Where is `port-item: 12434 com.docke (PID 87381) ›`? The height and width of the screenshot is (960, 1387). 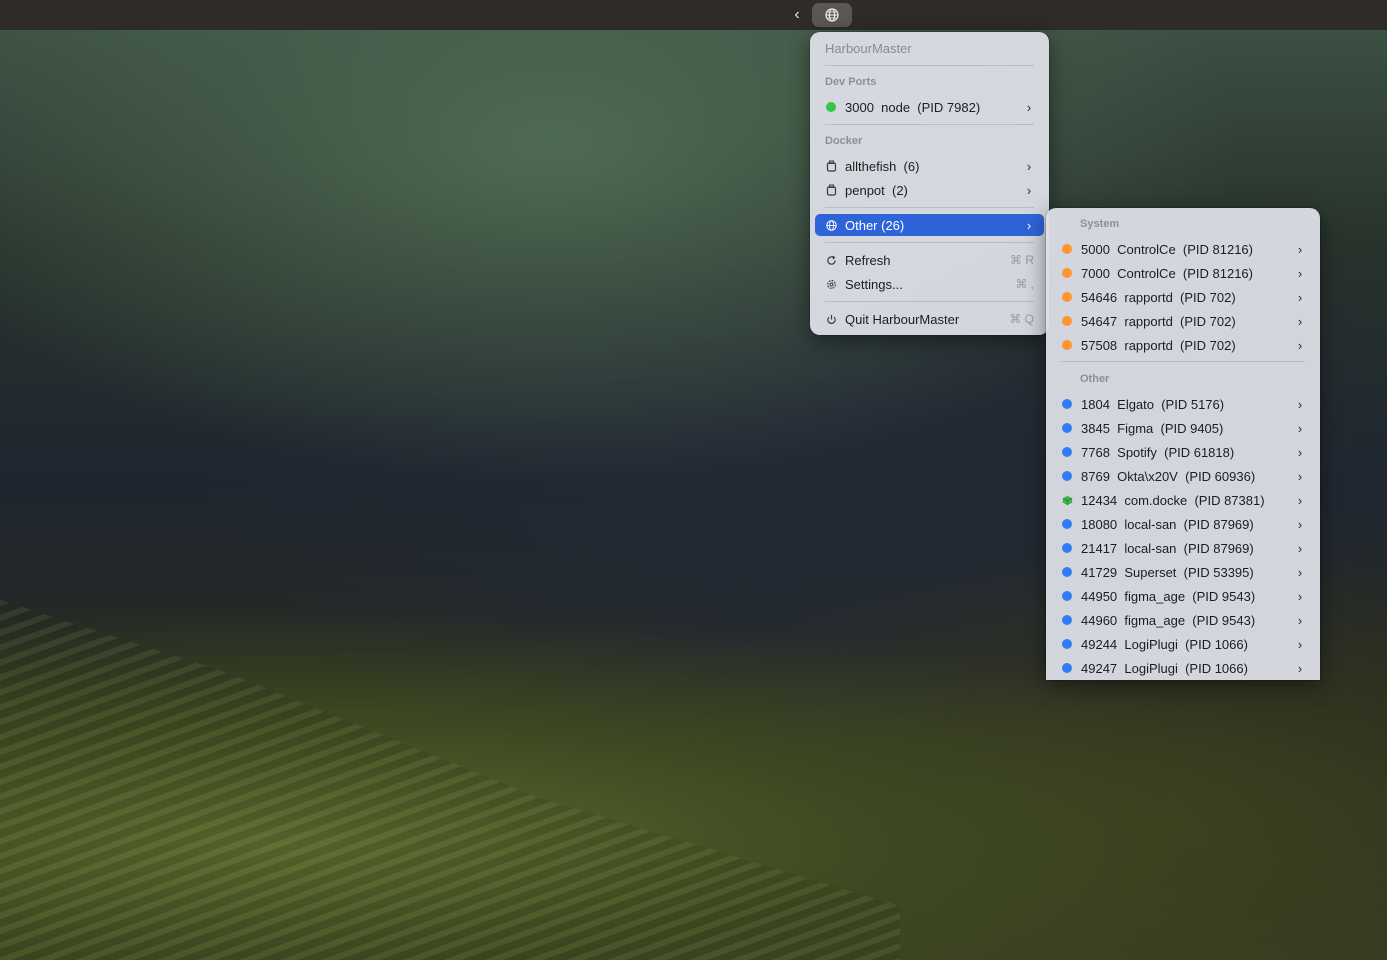 port-item: 12434 com.docke (PID 87381) › is located at coordinates (1183, 500).